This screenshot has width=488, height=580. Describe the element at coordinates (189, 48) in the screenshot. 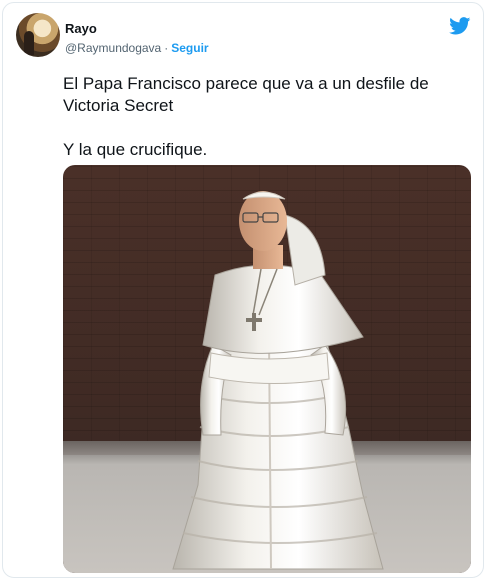

I see `follow-button: Seguir` at that location.